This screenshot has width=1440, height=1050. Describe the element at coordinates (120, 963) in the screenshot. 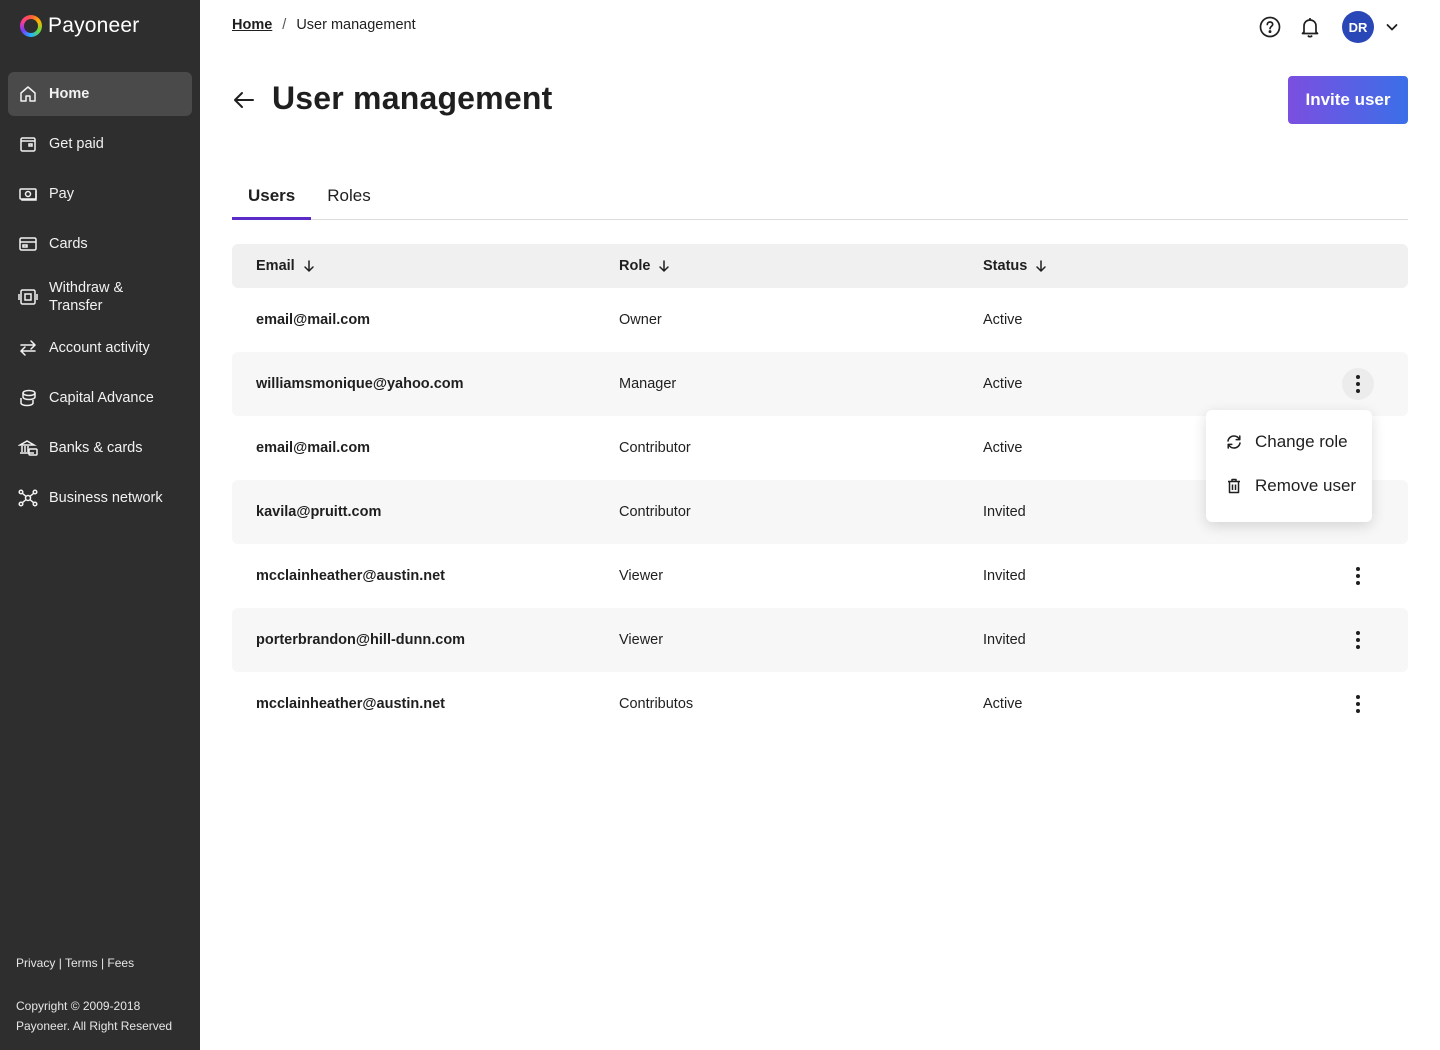

I see `fees-link: Fees` at that location.